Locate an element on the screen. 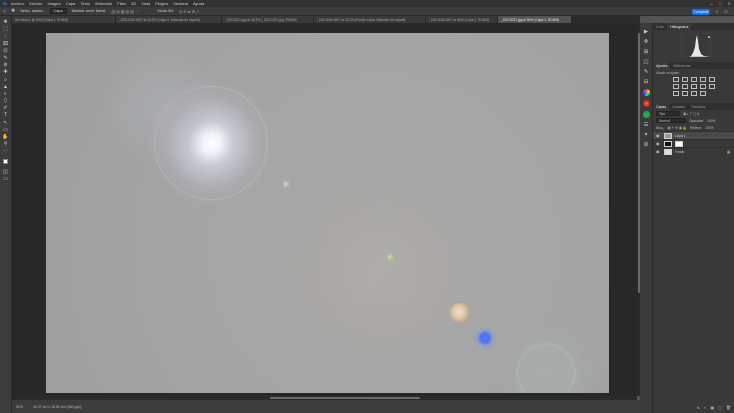  gradient-map-adjust-icon is located at coordinates (703, 93).